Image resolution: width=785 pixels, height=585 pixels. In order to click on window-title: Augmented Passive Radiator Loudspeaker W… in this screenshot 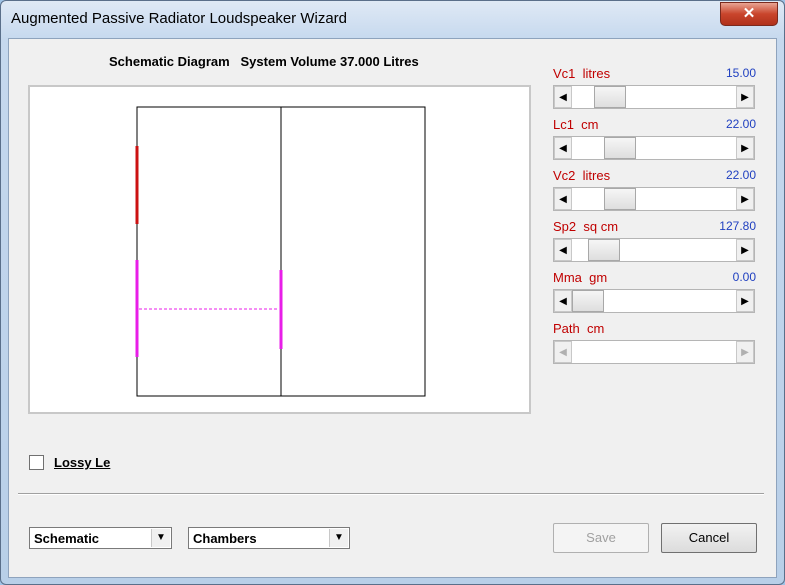, I will do `click(179, 18)`.